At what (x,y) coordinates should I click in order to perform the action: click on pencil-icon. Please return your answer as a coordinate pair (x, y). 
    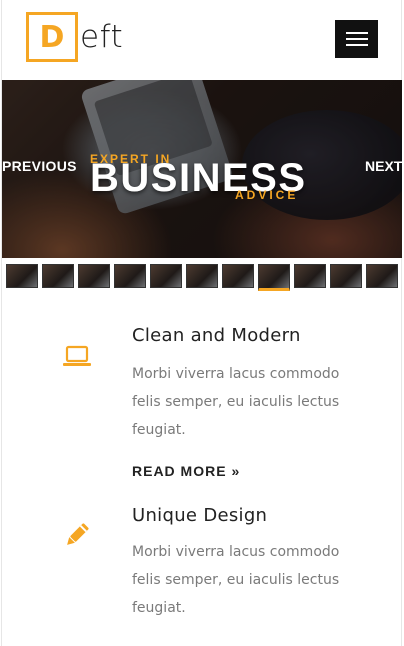
    Looking at the image, I should click on (78, 534).